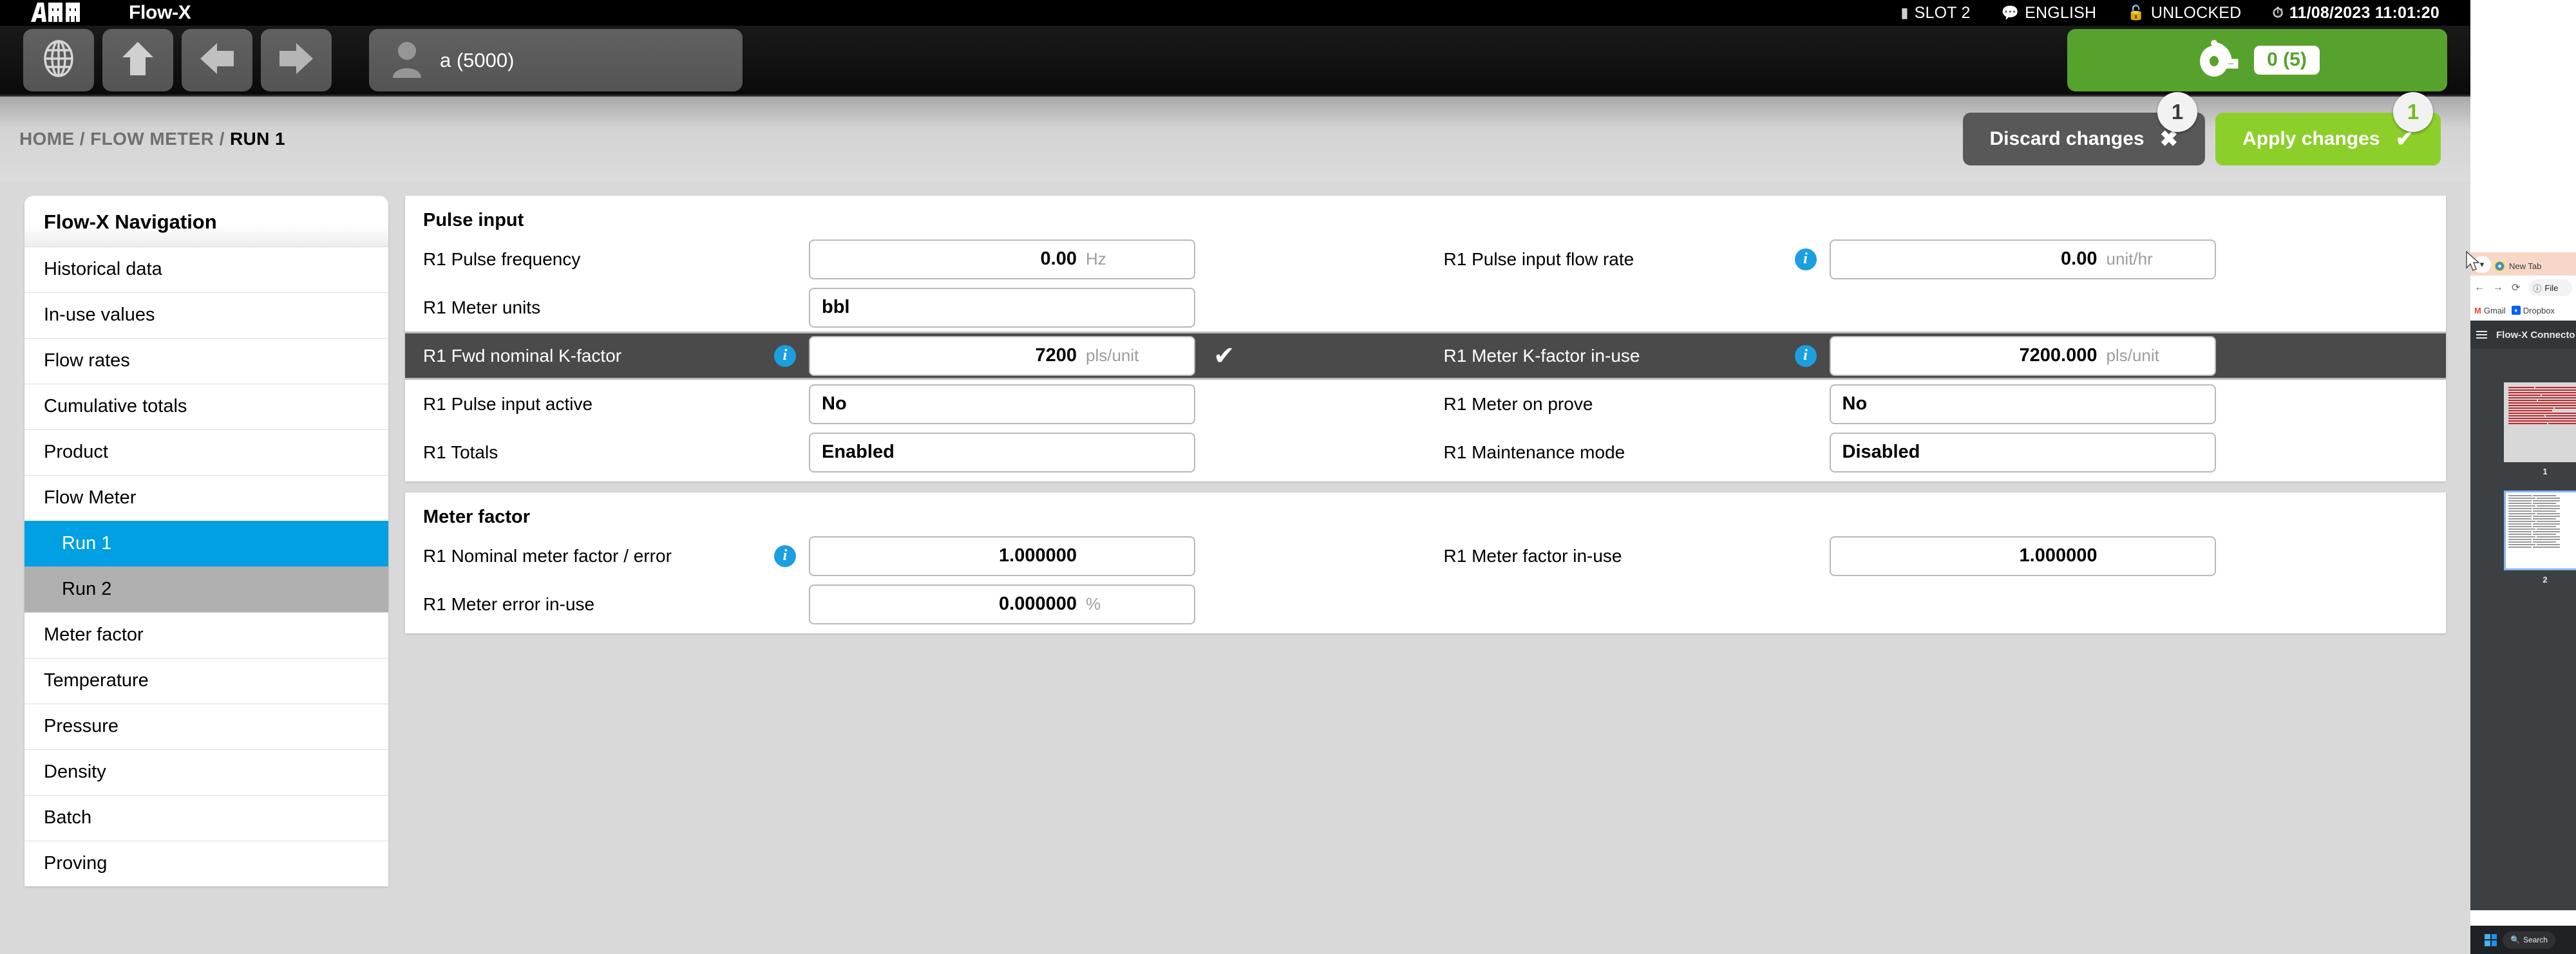  What do you see at coordinates (2022, 259) in the screenshot?
I see `value-field: 0.00 unit/hr` at bounding box center [2022, 259].